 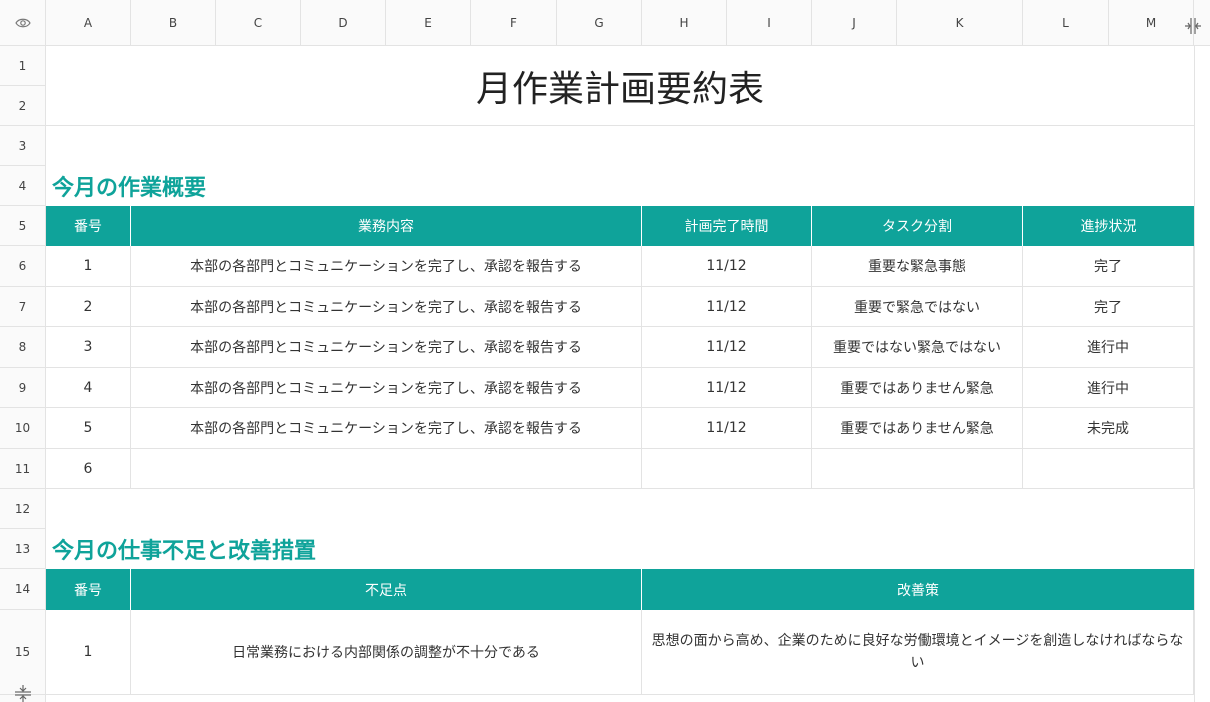 I want to click on row-header-14: 14, so click(x=23, y=589).